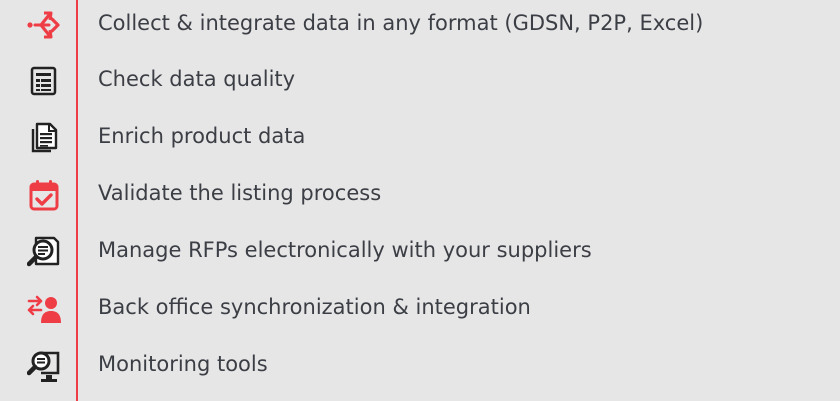 Image resolution: width=840 pixels, height=401 pixels. Describe the element at coordinates (420, 194) in the screenshot. I see `feature-item-validate: Validate the listing process` at that location.